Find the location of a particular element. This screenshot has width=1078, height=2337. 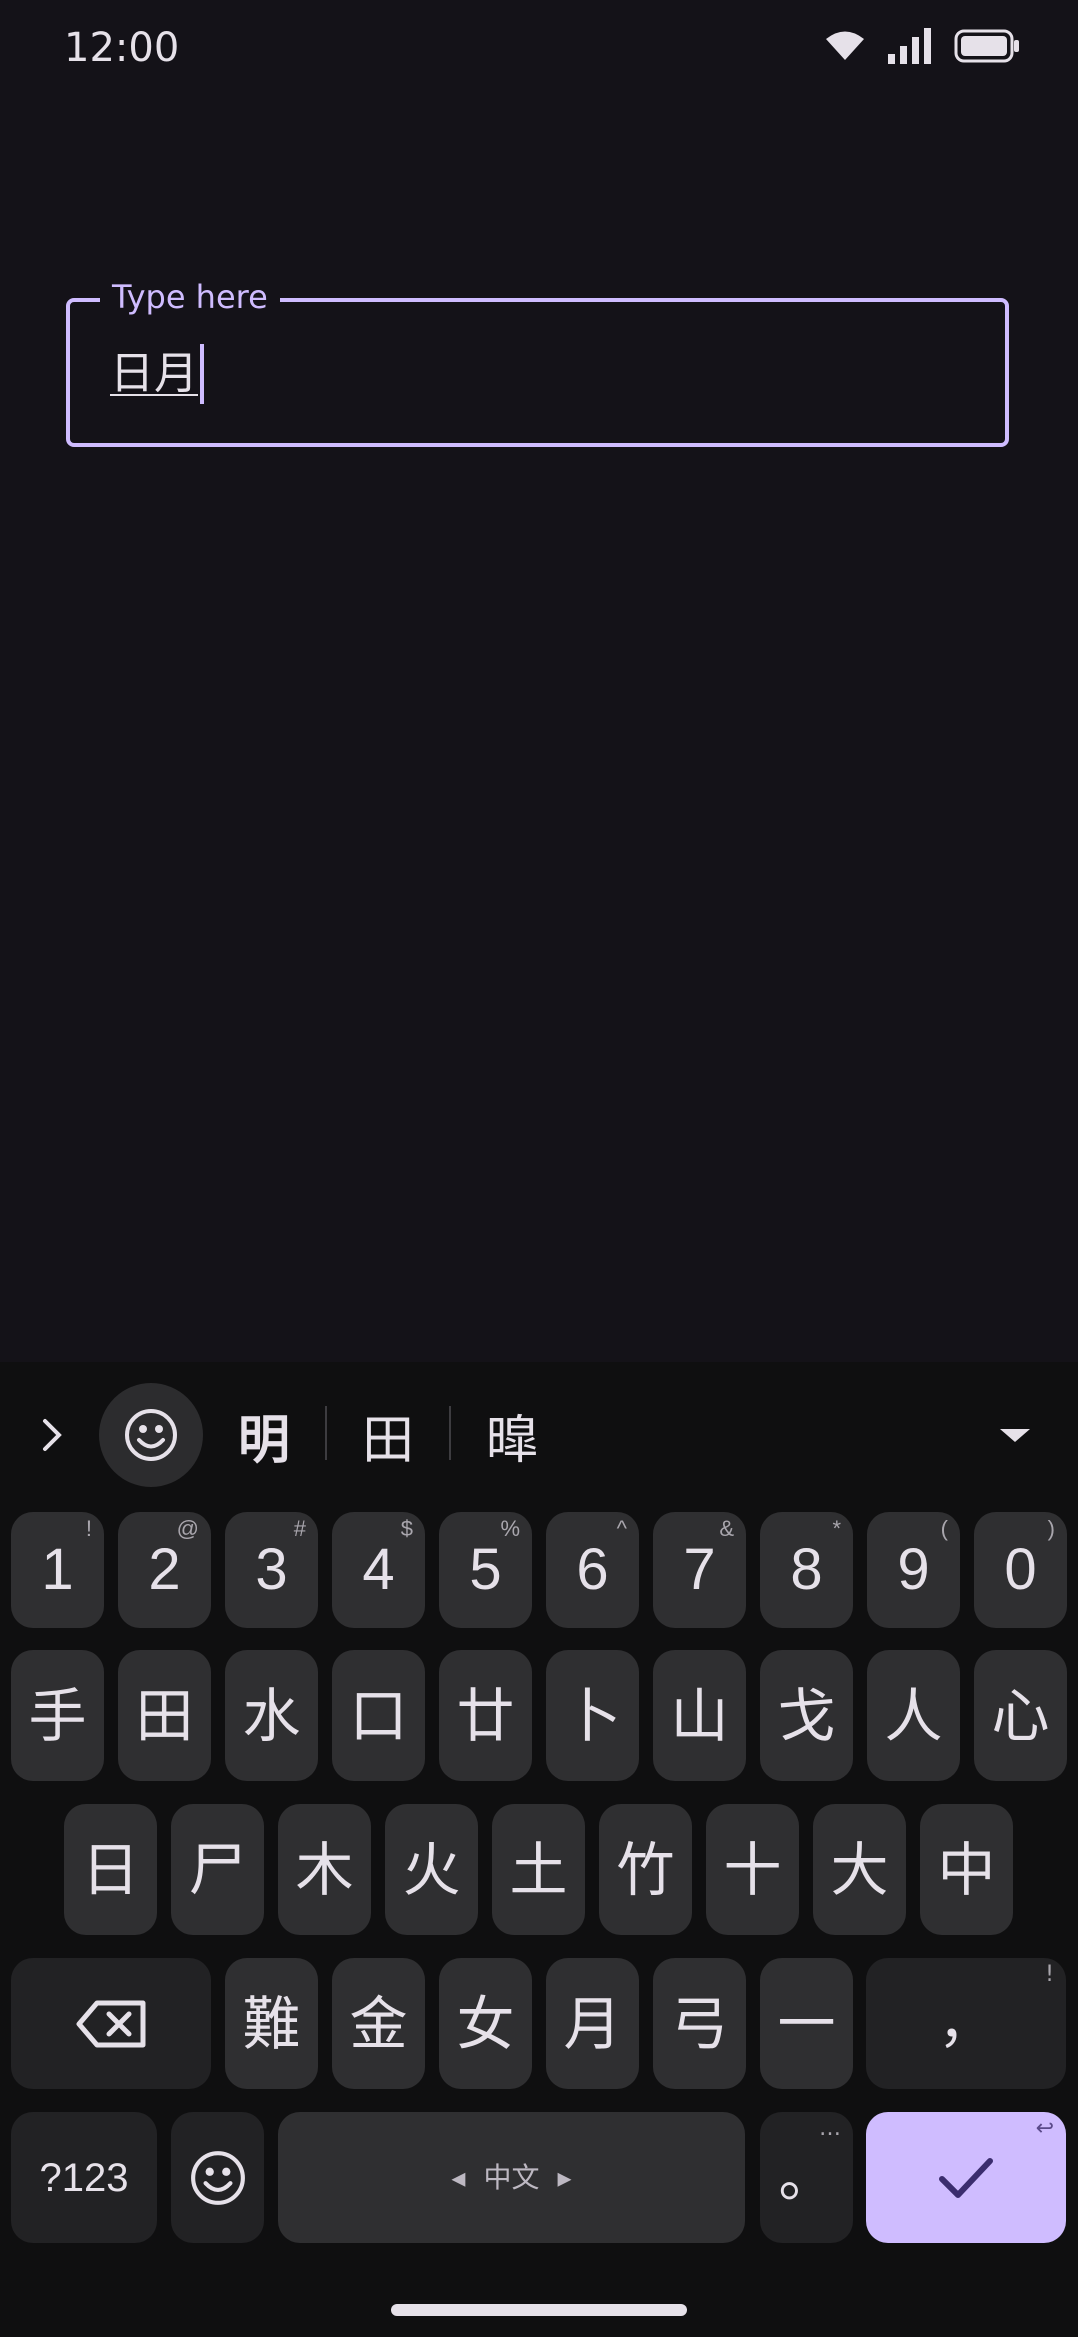

key-row4-1: 金 is located at coordinates (378, 2023).